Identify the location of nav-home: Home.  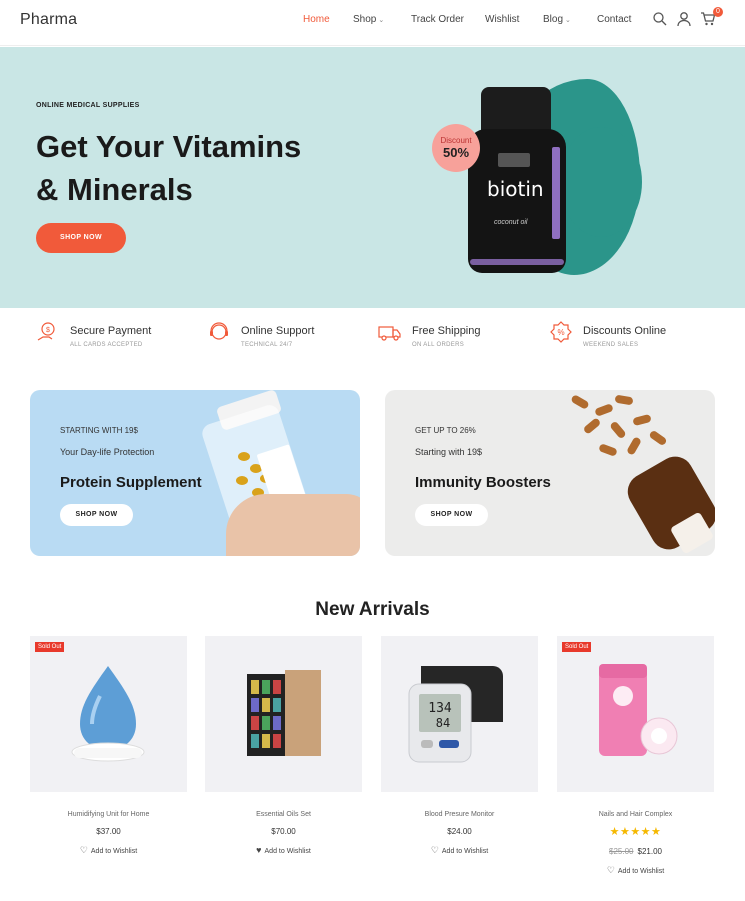
(328, 19).